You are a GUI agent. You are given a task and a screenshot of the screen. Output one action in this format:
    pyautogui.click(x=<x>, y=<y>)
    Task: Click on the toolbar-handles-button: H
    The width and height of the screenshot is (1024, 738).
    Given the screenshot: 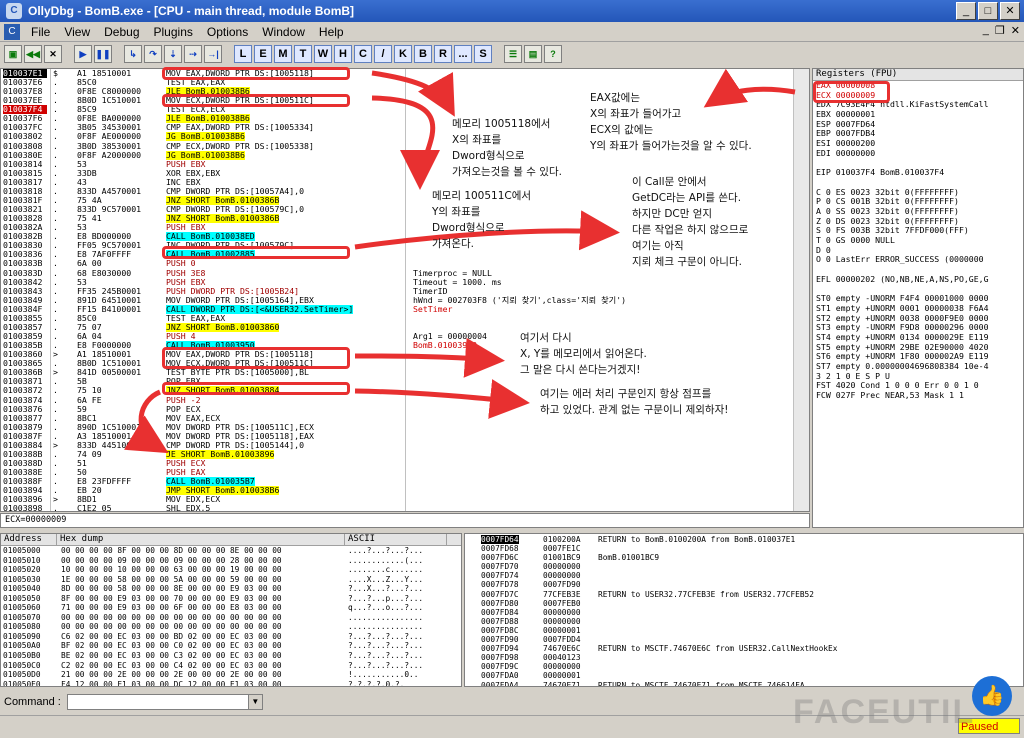 What is the action you would take?
    pyautogui.click(x=343, y=54)
    